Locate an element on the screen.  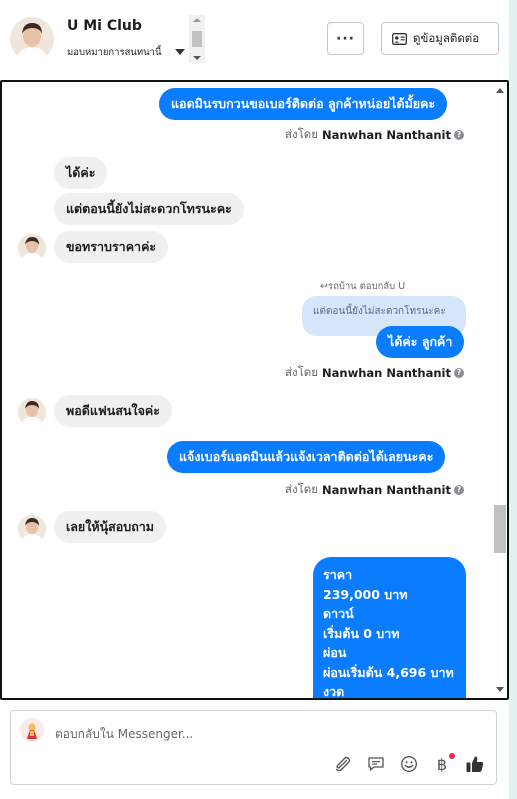
incoming-message: ขอทราบราคาค่ะ is located at coordinates (111, 247).